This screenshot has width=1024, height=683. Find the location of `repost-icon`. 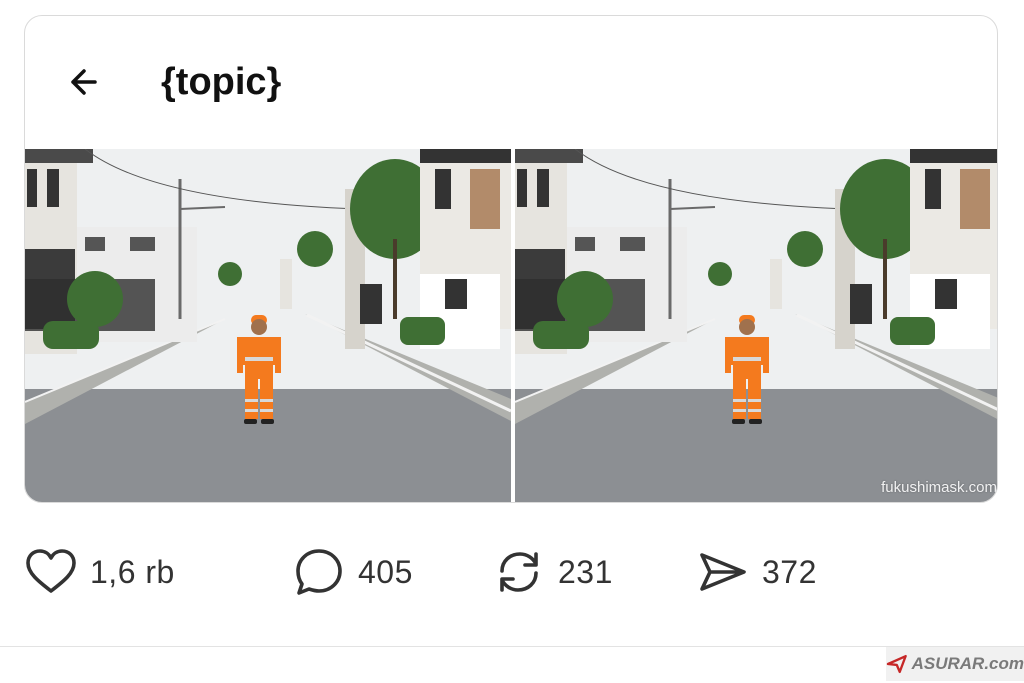

repost-icon is located at coordinates (519, 572).